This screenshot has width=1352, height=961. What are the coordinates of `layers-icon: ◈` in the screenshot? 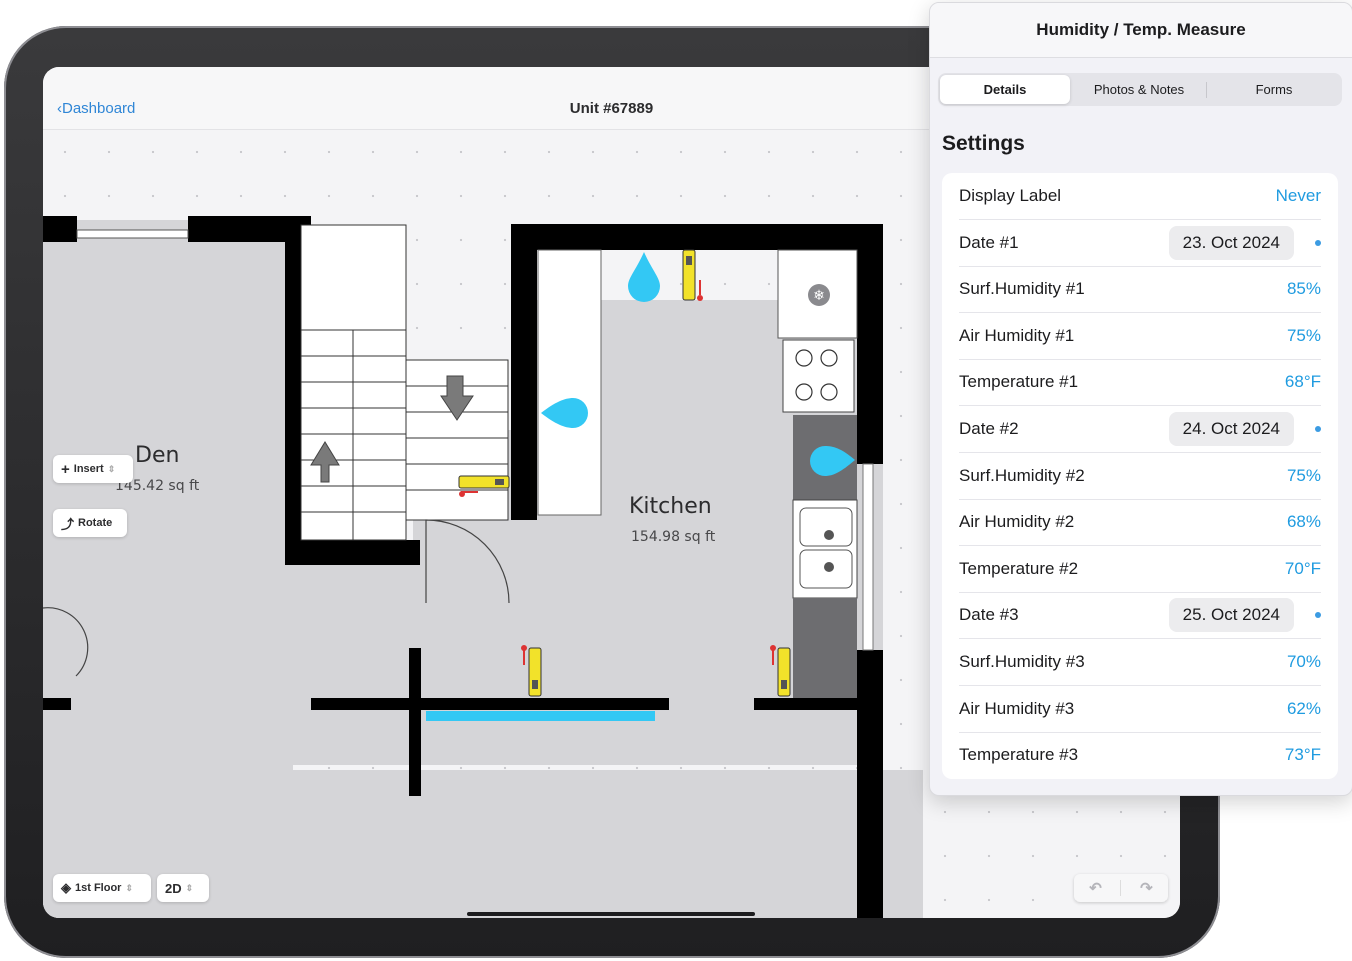 It's located at (66, 887).